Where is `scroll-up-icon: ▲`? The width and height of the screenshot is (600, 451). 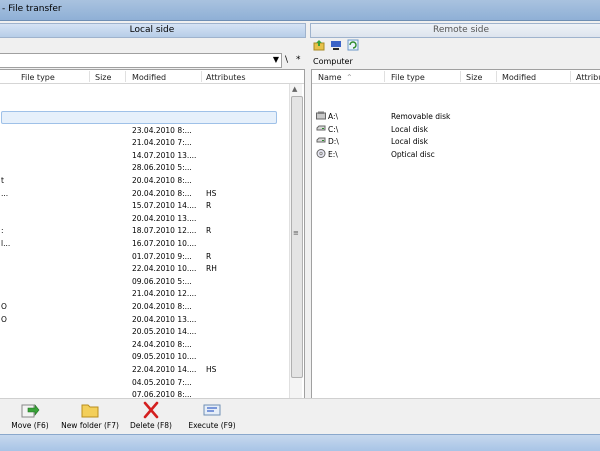 scroll-up-icon: ▲ is located at coordinates (294, 89).